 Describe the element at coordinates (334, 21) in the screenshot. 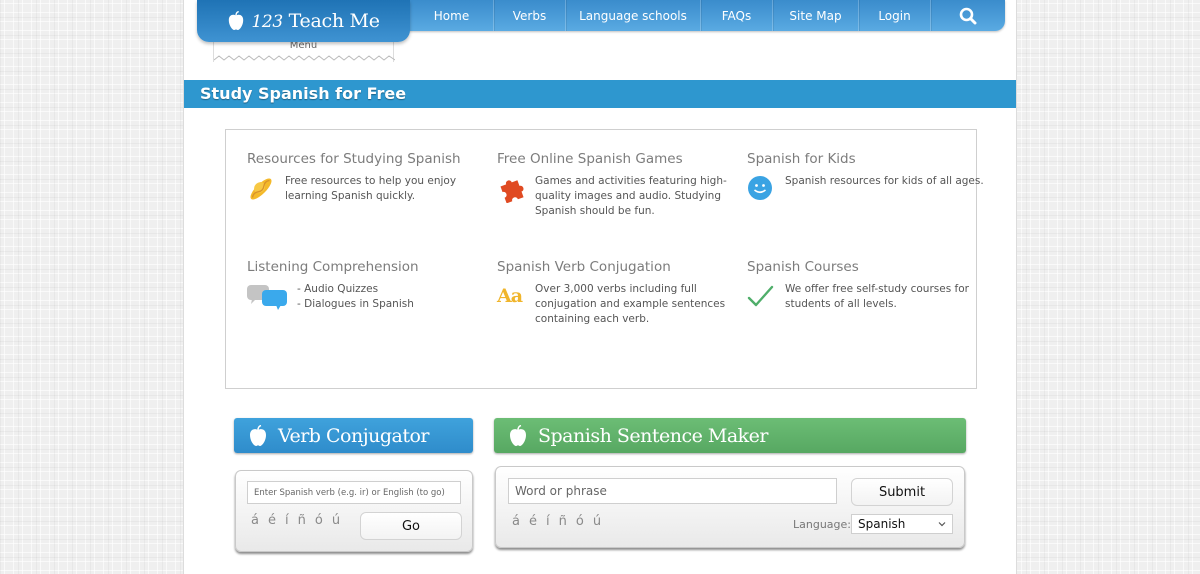

I see `logo-name: Teach Me` at that location.